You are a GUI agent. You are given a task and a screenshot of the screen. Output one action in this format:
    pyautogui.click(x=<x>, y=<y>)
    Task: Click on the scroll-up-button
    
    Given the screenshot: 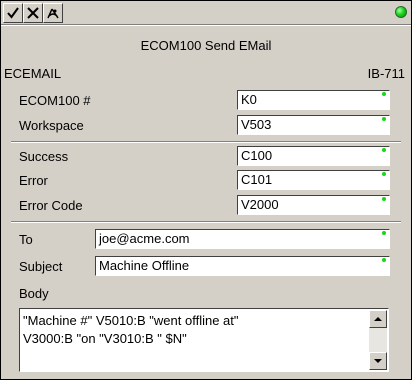 What is the action you would take?
    pyautogui.click(x=378, y=319)
    